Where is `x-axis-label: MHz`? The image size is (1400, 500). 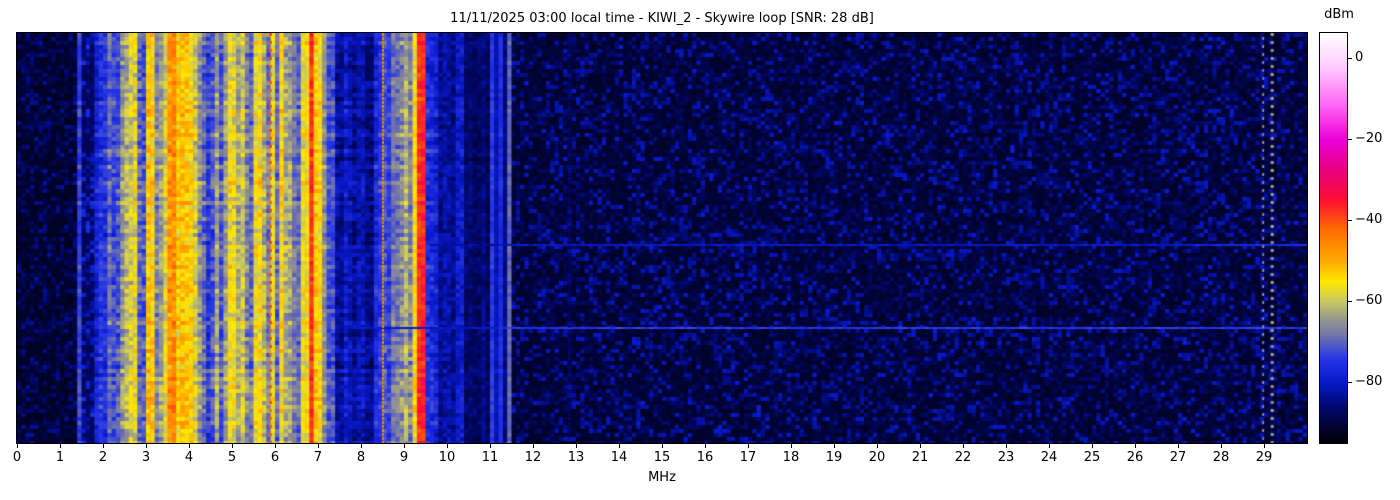
x-axis-label: MHz is located at coordinates (662, 477).